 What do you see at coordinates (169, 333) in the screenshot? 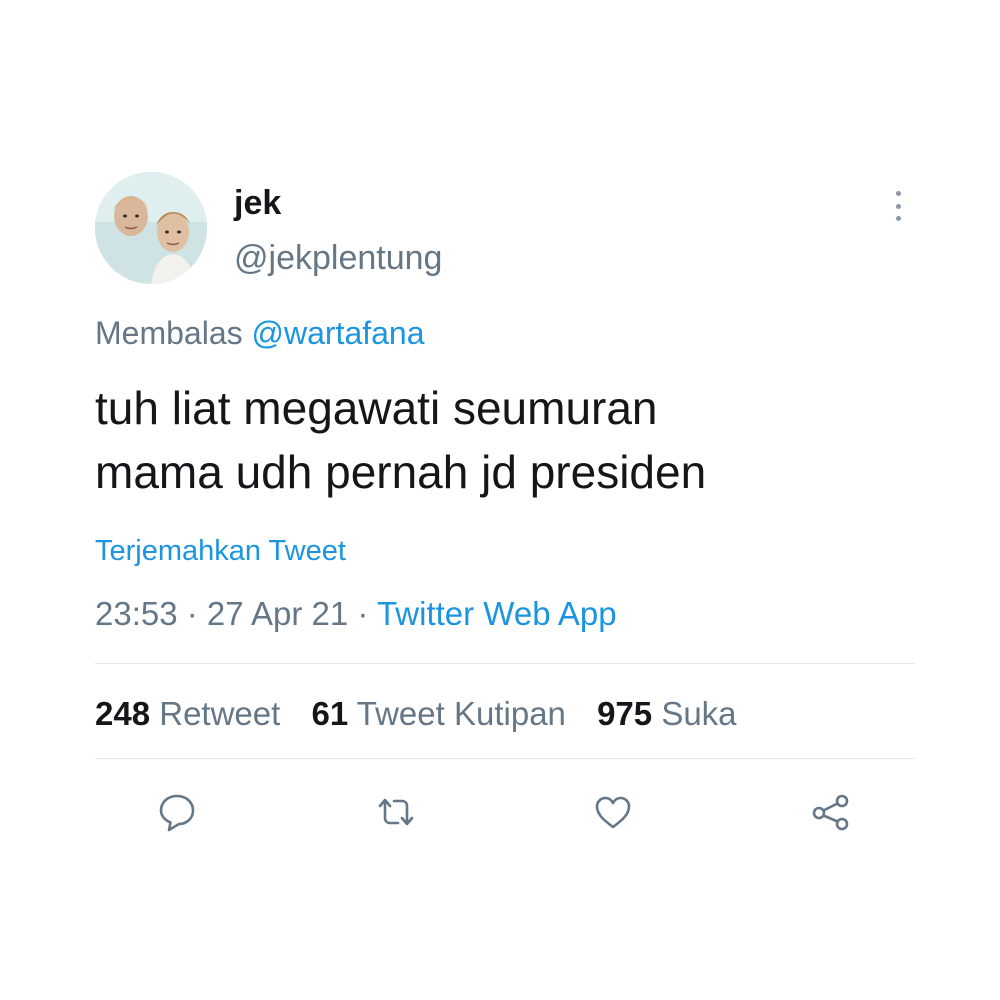
I see `reply-prefix: Membalas` at bounding box center [169, 333].